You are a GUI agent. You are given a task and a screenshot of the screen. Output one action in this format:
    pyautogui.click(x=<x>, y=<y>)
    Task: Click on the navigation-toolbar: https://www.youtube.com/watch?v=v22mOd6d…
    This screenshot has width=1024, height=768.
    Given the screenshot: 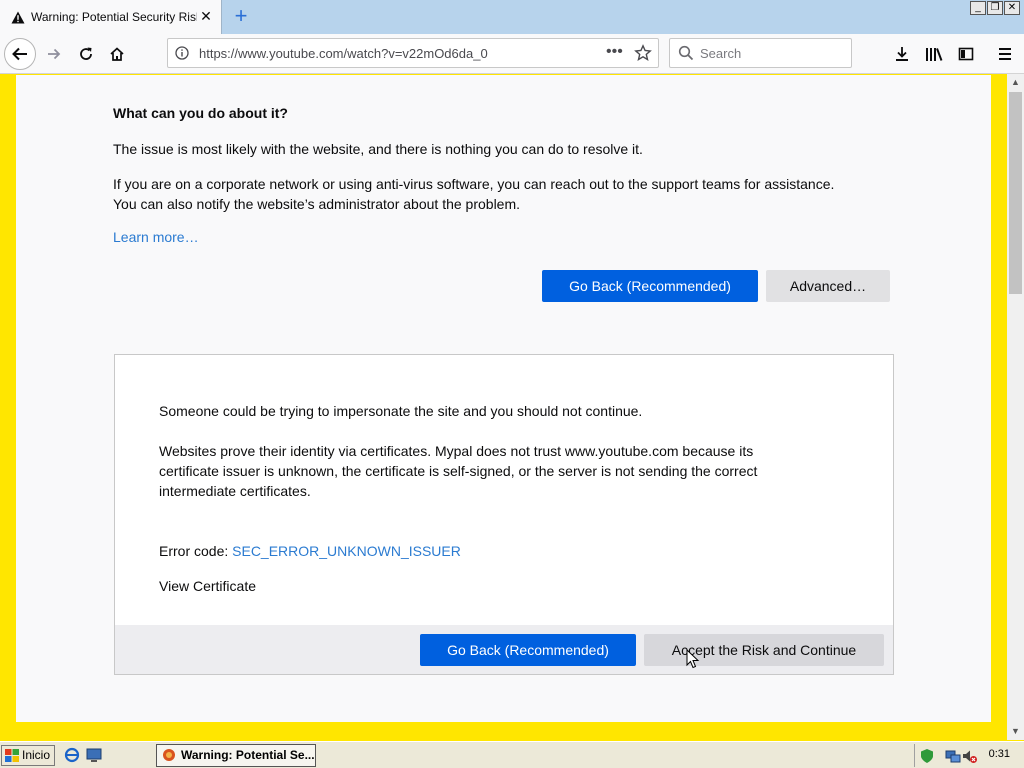 What is the action you would take?
    pyautogui.click(x=512, y=54)
    